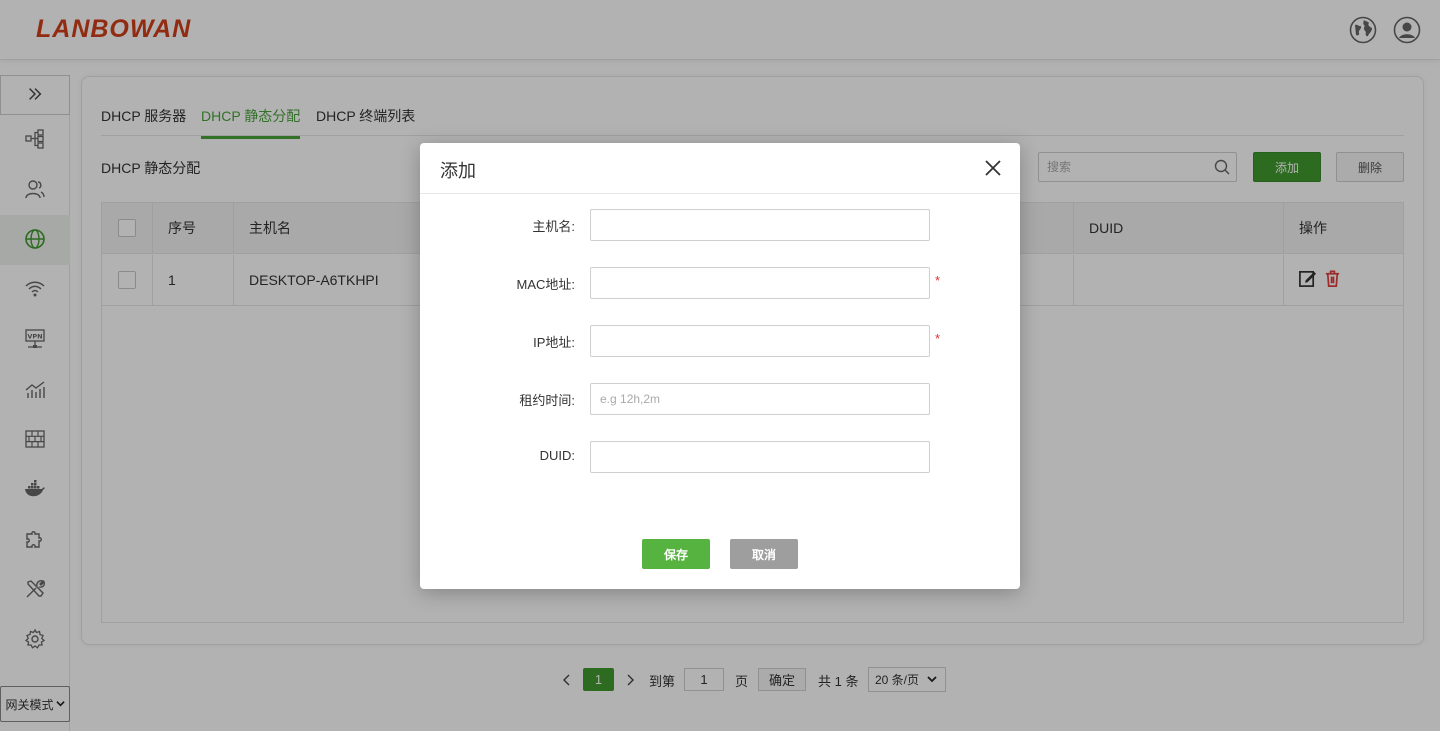  I want to click on duid-field, so click(760, 457).